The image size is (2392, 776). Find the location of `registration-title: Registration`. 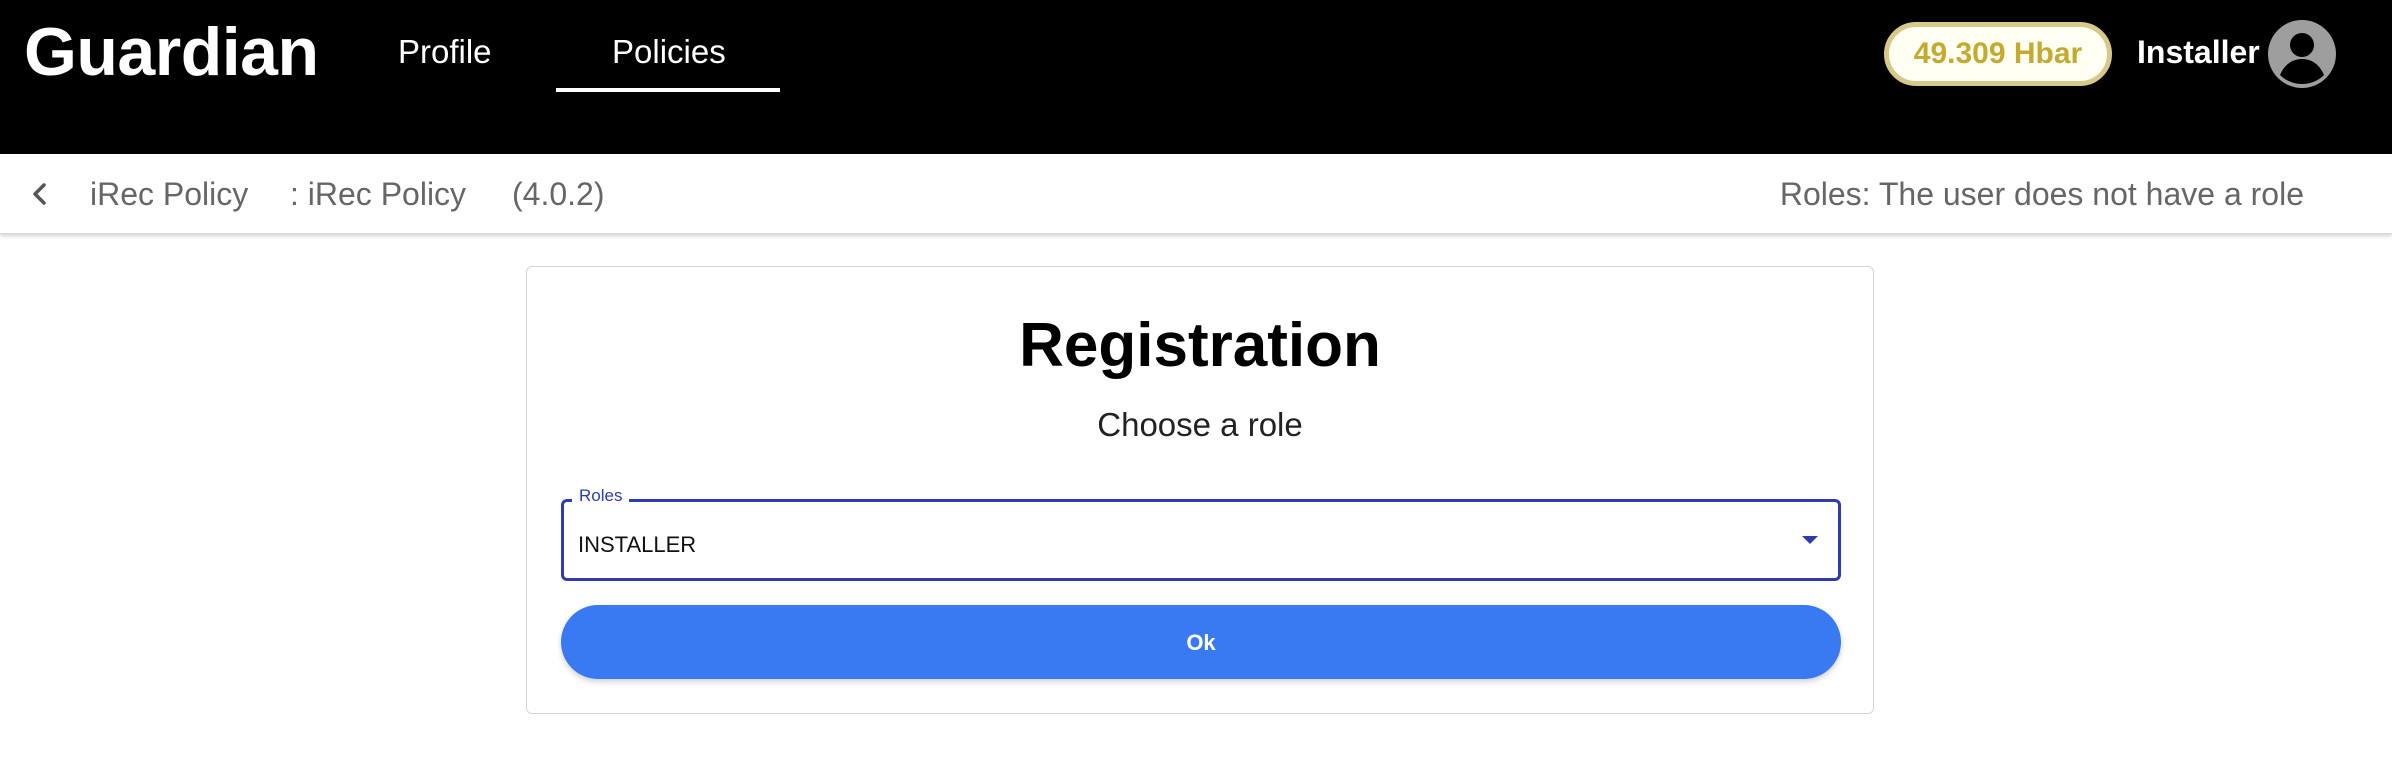

registration-title: Registration is located at coordinates (1200, 345).